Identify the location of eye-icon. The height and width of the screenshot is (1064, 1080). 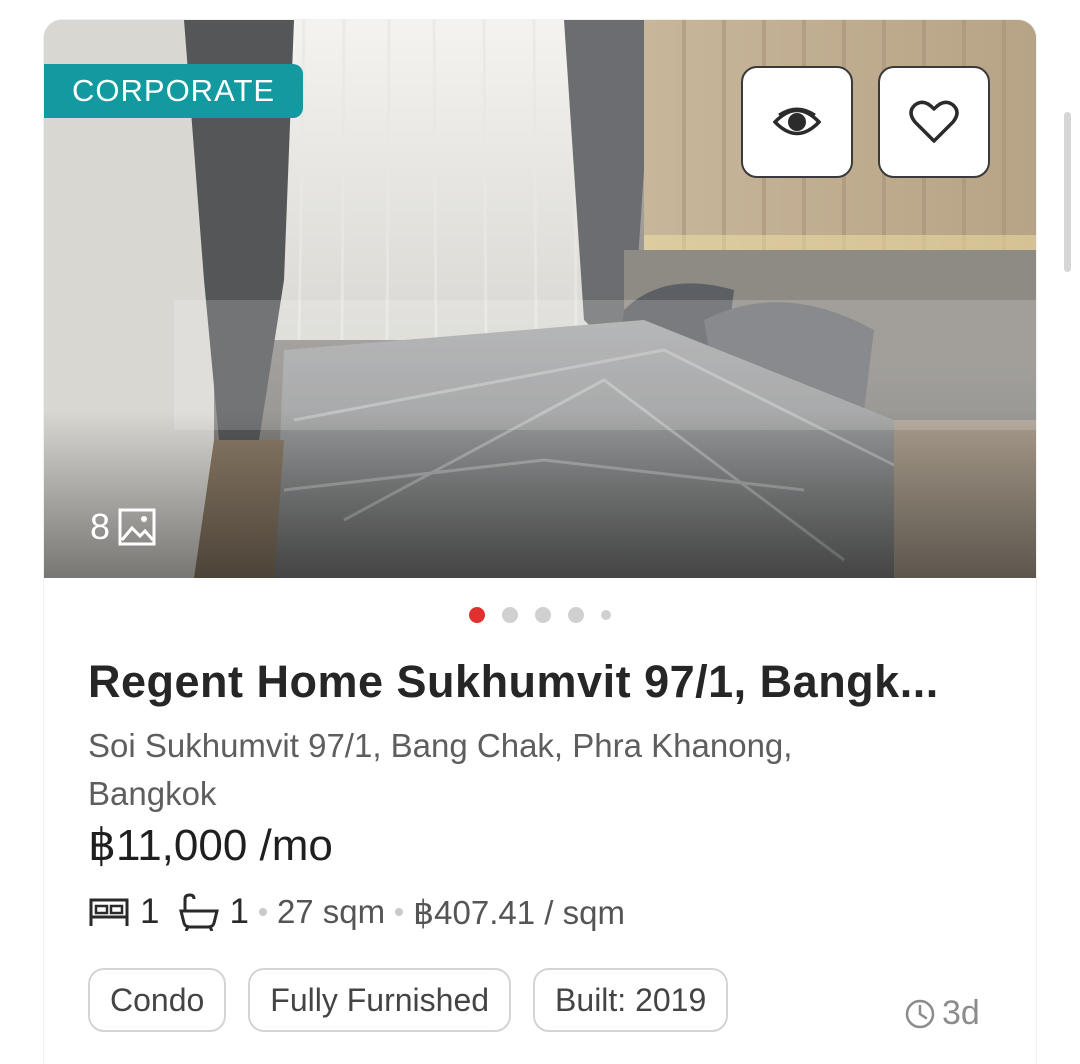
(797, 121).